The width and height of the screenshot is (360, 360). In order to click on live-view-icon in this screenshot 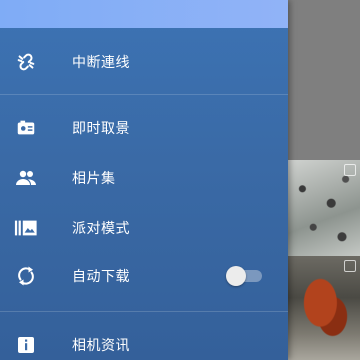, I will do `click(26, 128)`.